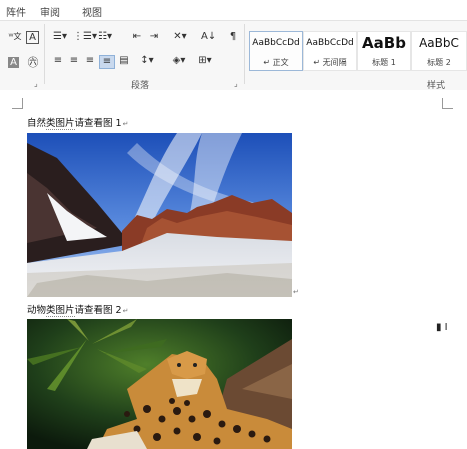 Image resolution: width=467 pixels, height=449 pixels. I want to click on align-center-icon: ≡, so click(74, 61).